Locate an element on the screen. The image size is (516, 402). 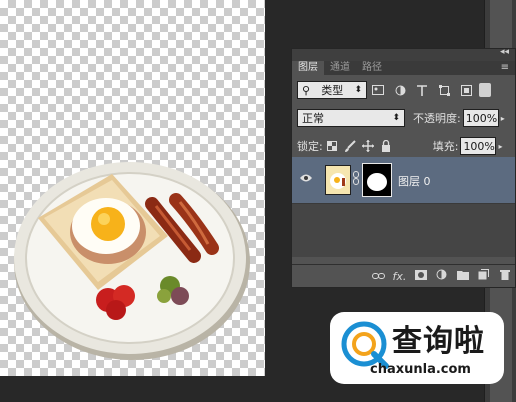
lock-transparent-icon is located at coordinates (332, 146).